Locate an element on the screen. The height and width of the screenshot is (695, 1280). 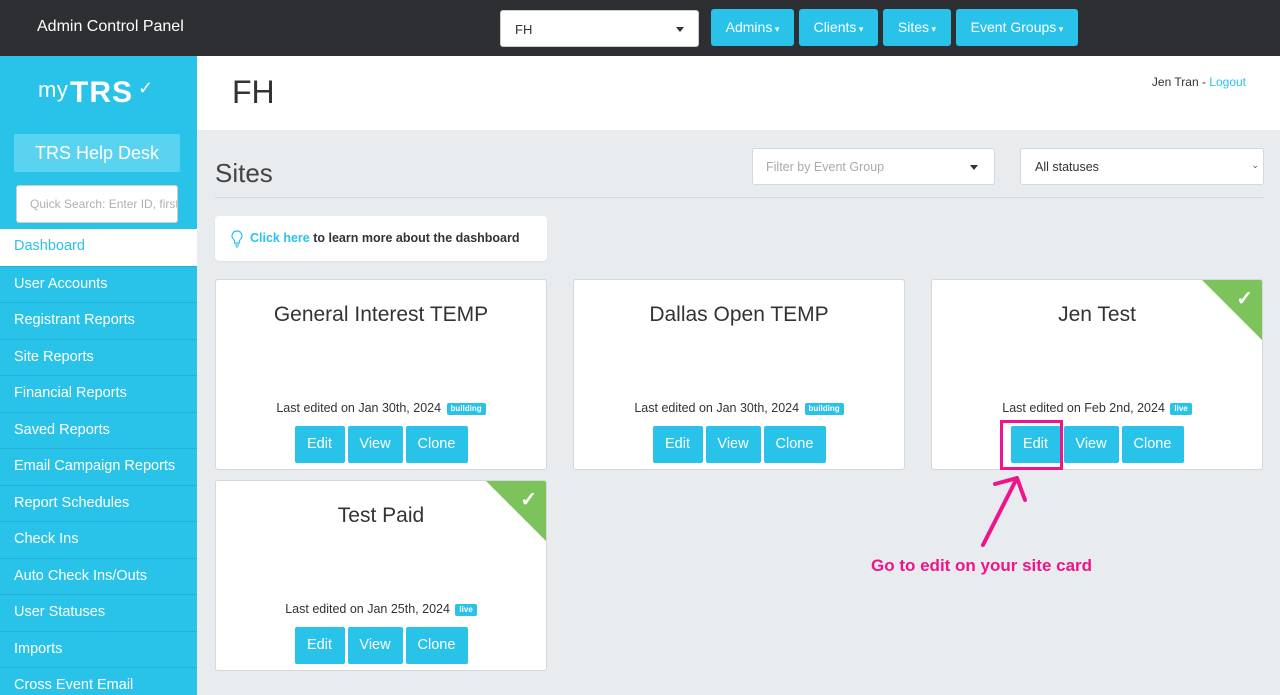
status-filter: All statuses ⌄ is located at coordinates (1142, 166).